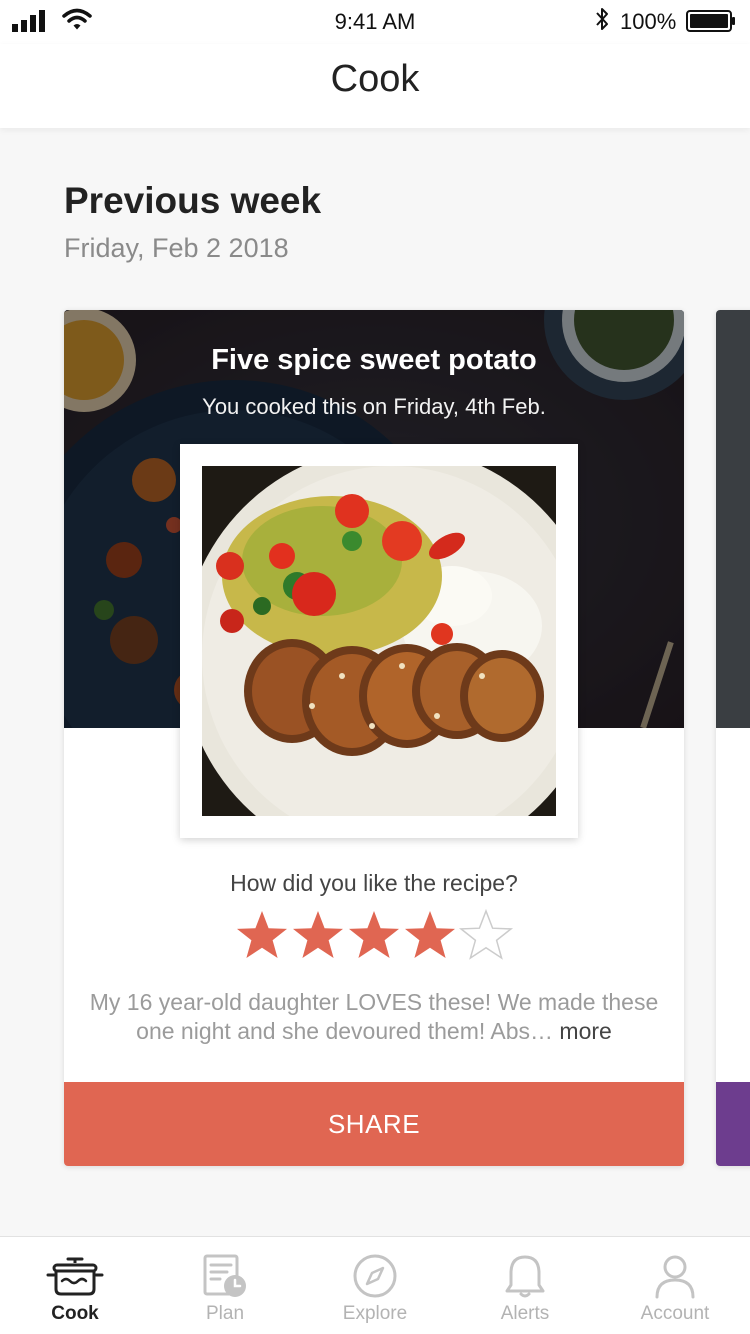 The image size is (750, 1334). Describe the element at coordinates (75, 1276) in the screenshot. I see `pot-icon` at that location.